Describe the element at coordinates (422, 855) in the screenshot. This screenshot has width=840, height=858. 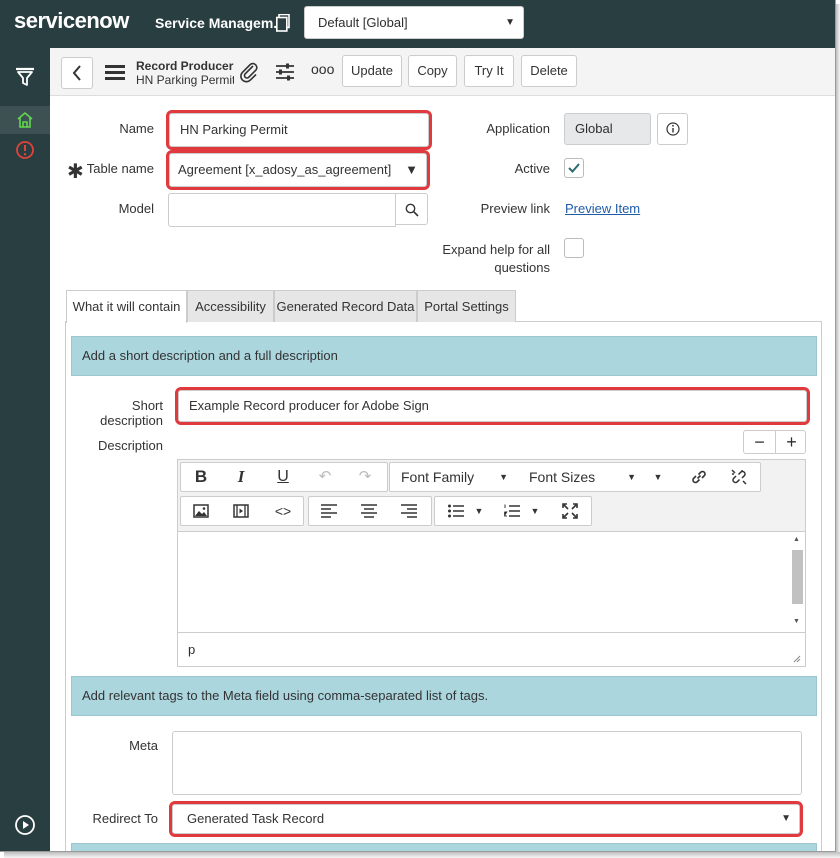
I see `window-shadow-bottom` at that location.